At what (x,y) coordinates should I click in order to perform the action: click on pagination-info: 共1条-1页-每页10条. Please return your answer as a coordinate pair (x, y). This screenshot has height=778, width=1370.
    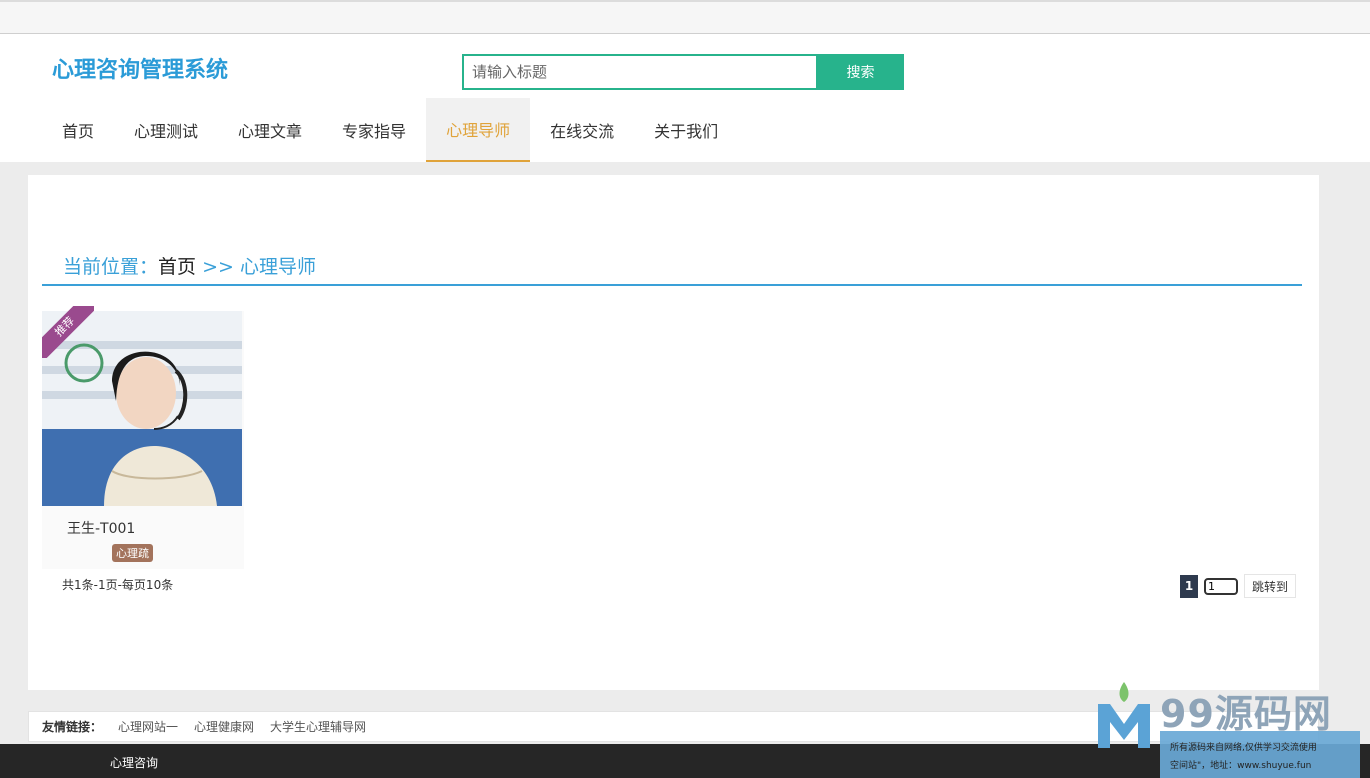
    Looking at the image, I should click on (118, 585).